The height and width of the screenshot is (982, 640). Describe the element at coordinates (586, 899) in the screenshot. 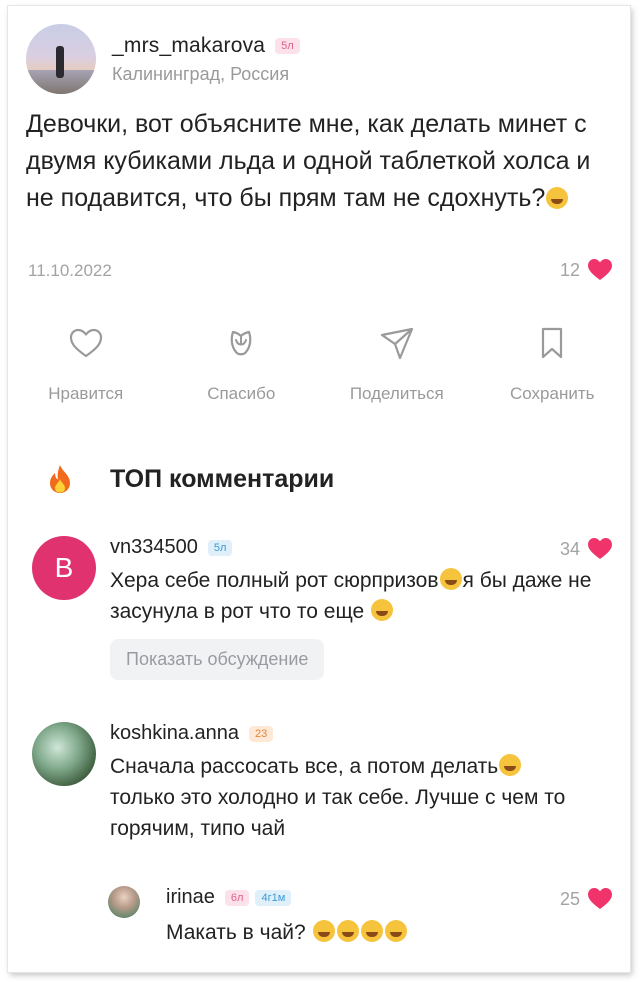

I see `reply-like-counter: 25` at that location.